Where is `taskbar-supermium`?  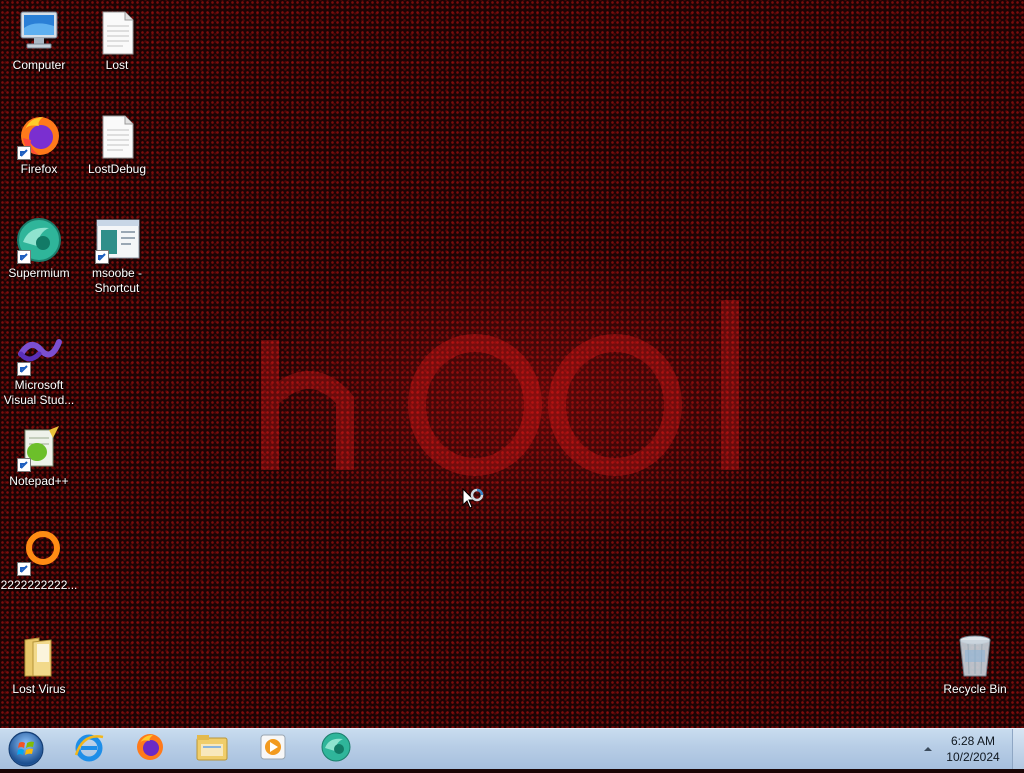
taskbar-supermium is located at coordinates (336, 749).